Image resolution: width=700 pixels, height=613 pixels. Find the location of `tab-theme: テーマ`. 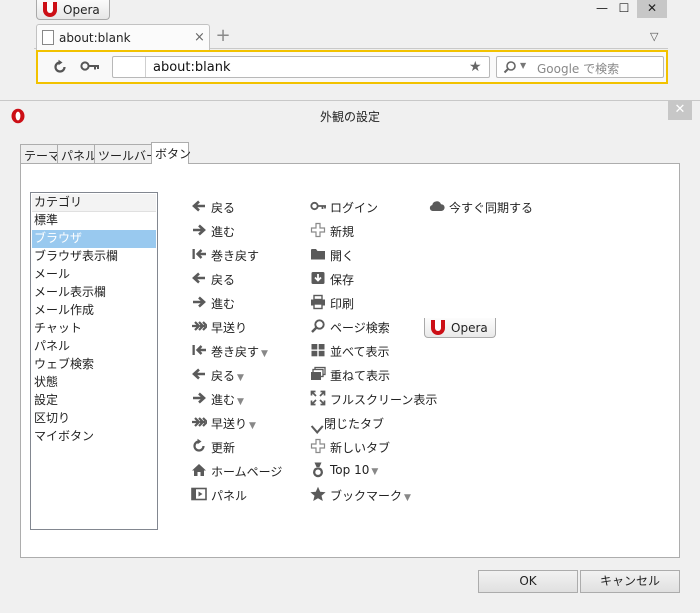

tab-theme: テーマ is located at coordinates (40, 154).